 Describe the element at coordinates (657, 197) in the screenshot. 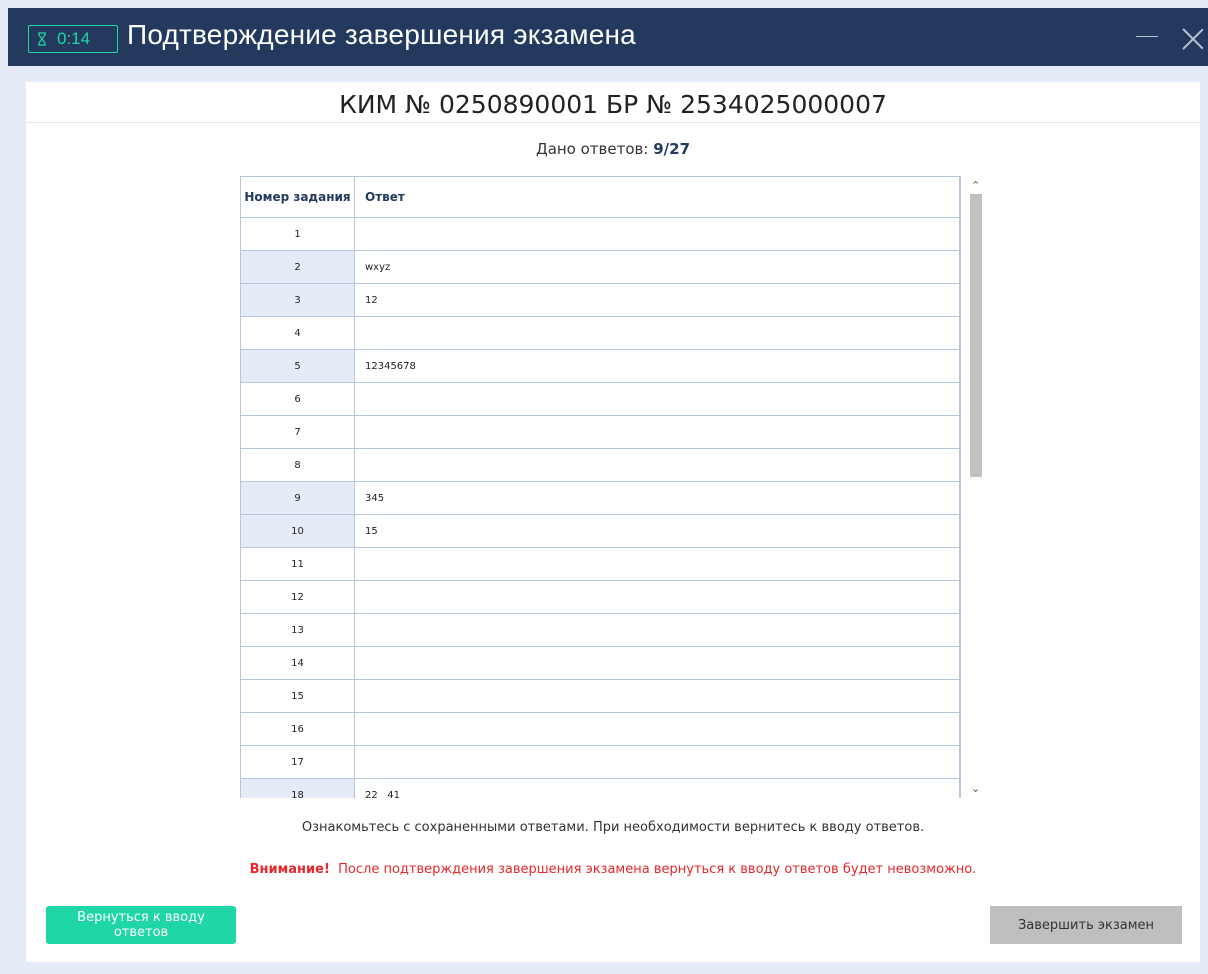

I see `column-header-answer: Ответ` at that location.